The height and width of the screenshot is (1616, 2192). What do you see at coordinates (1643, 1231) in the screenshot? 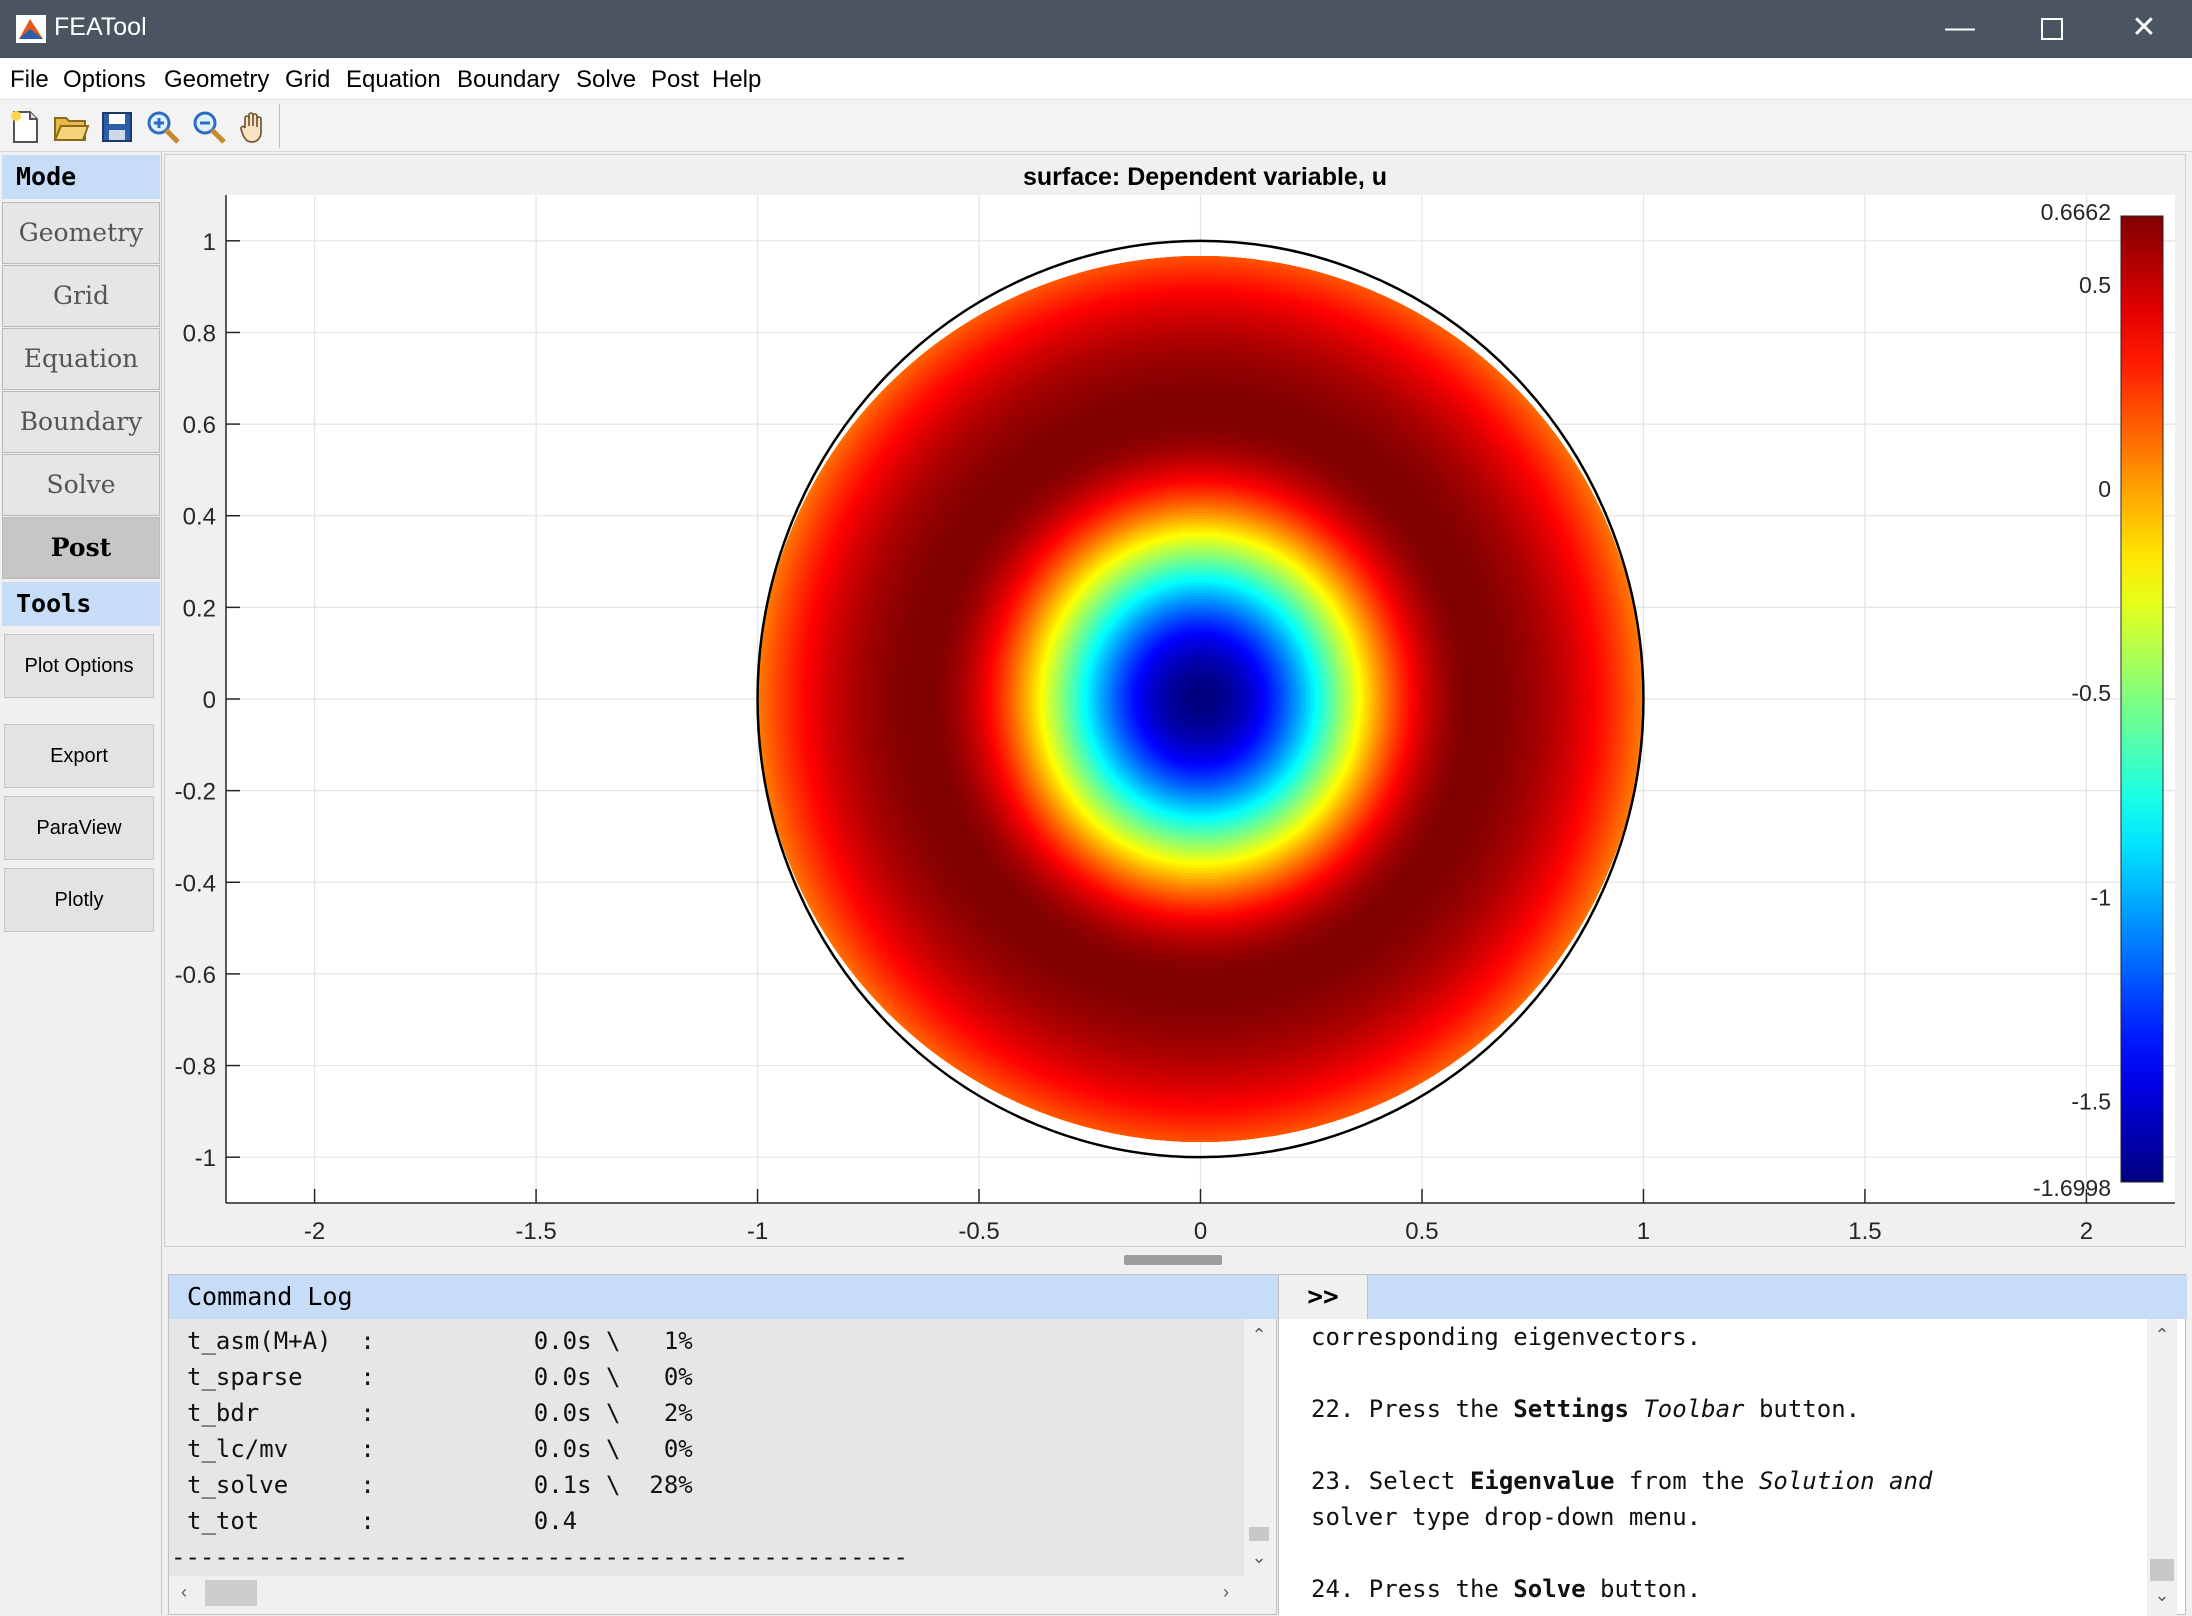
I see `x-tick-label: 1` at bounding box center [1643, 1231].